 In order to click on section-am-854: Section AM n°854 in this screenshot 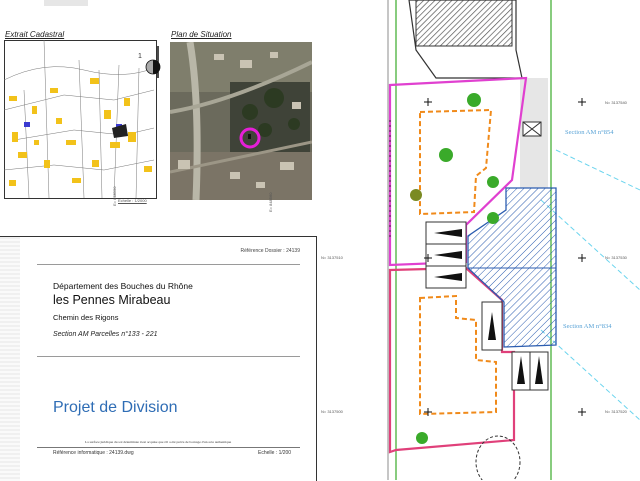, I will do `click(589, 132)`.